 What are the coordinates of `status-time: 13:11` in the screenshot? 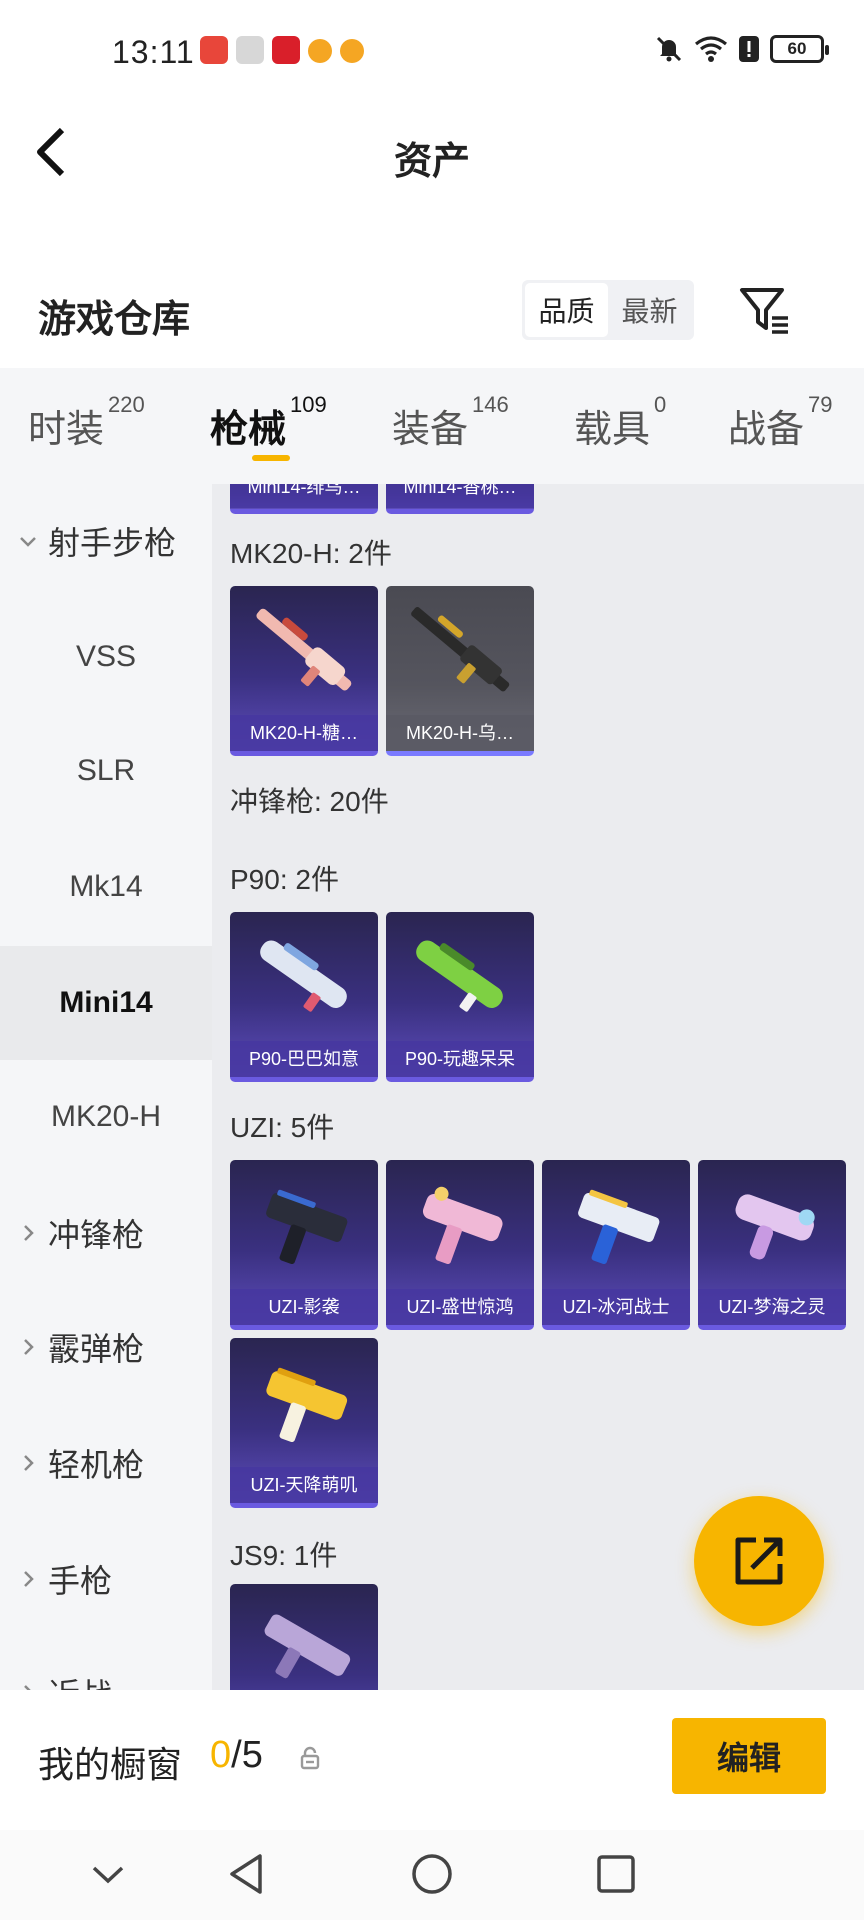 It's located at (153, 52).